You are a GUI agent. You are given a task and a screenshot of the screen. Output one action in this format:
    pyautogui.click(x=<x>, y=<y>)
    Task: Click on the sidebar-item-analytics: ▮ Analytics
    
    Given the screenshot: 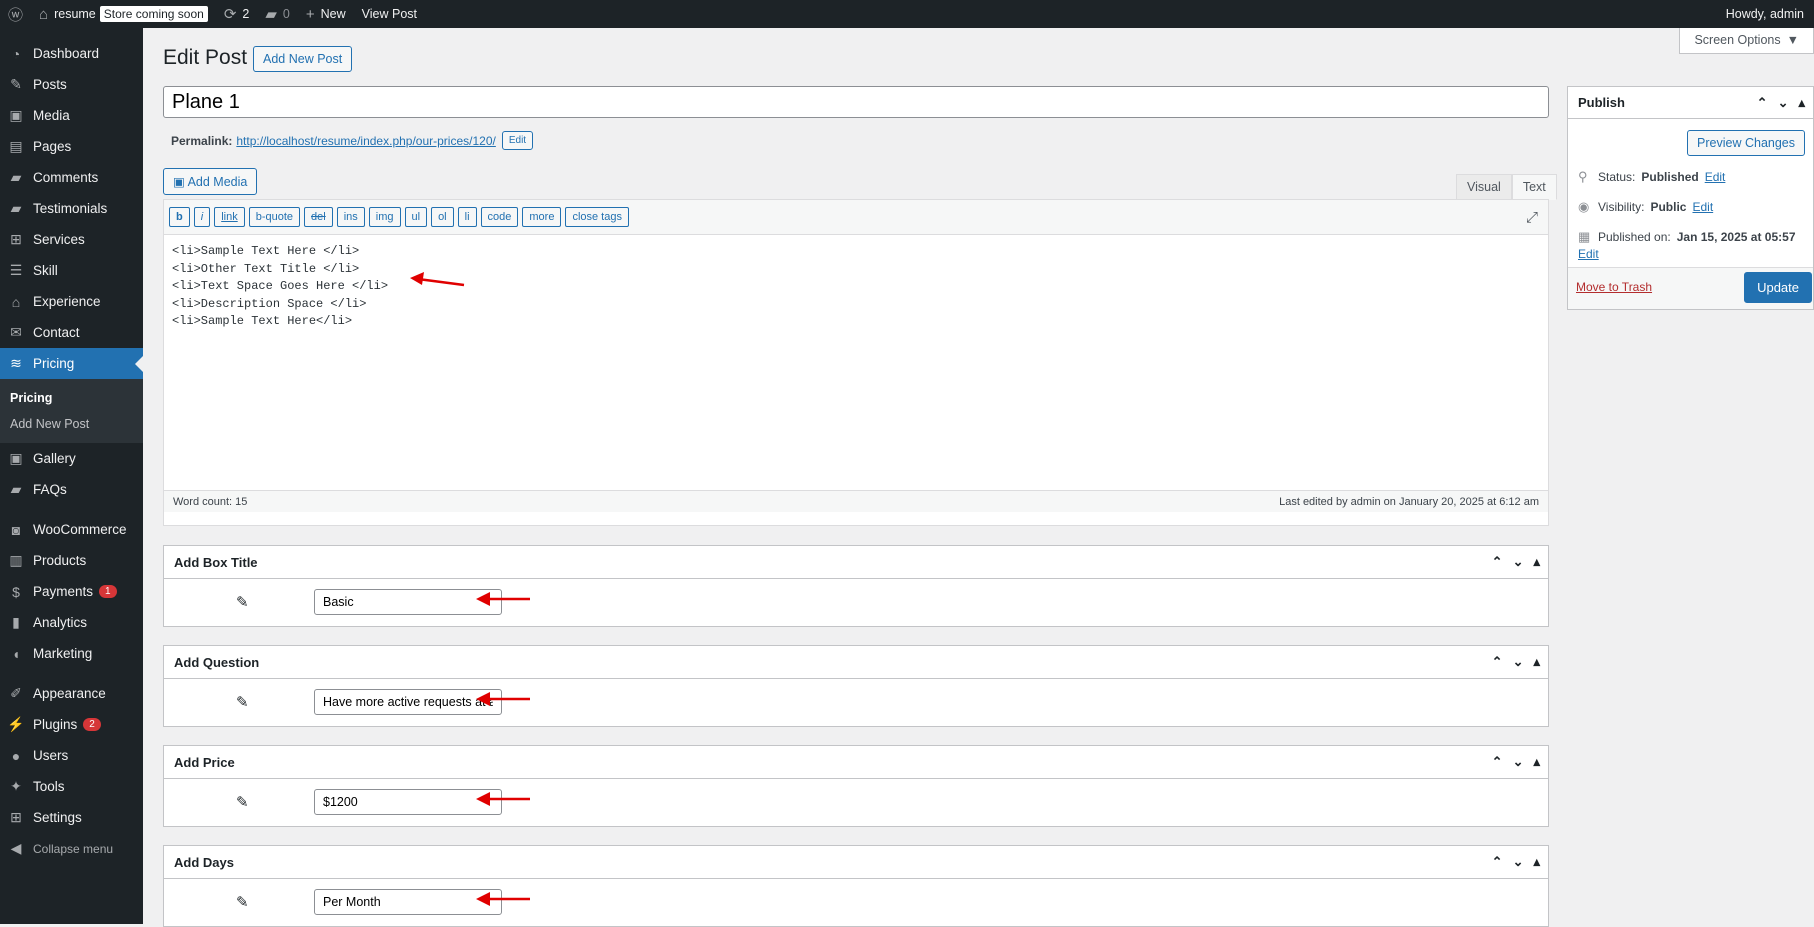 What is the action you would take?
    pyautogui.click(x=71, y=622)
    